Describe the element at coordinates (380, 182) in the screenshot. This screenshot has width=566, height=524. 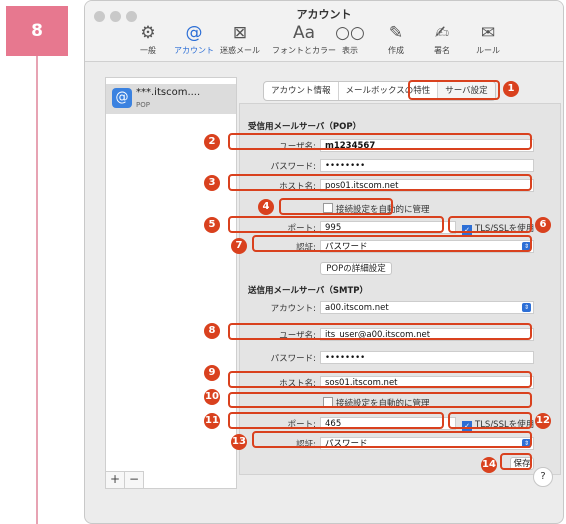
I see `highlight-incoming-host` at that location.